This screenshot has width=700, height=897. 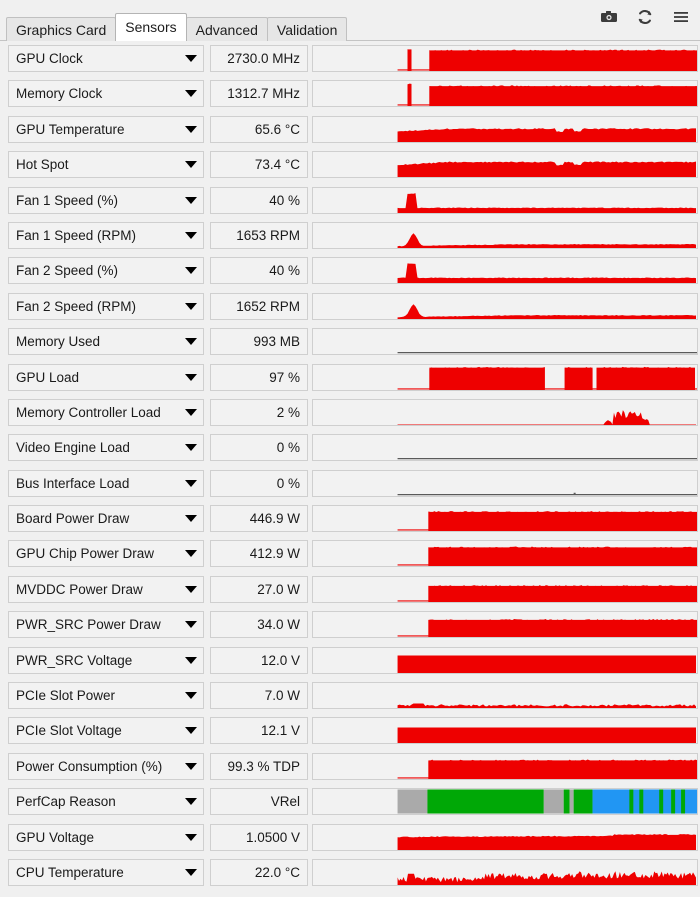 I want to click on sensor-name-dropdown-memory-used: Memory Used, so click(x=106, y=342).